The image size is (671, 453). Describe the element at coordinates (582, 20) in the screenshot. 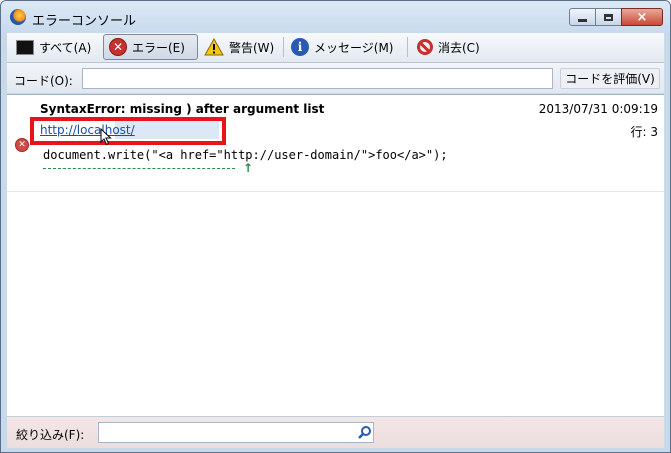

I see `minimize-icon` at that location.